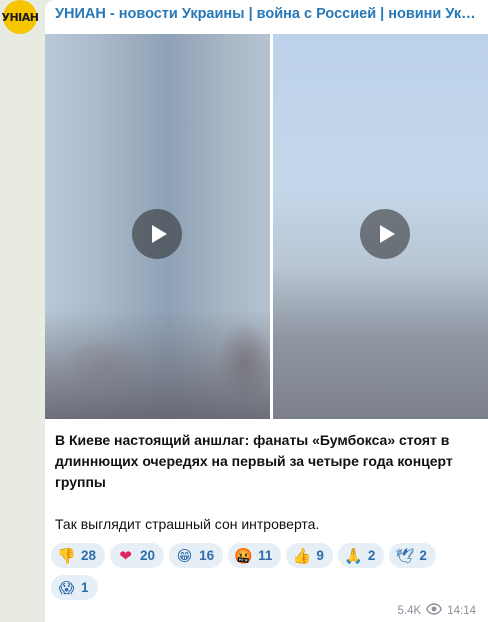 The image size is (488, 622). Describe the element at coordinates (196, 555) in the screenshot. I see `reaction-grinning: 😁 16` at that location.